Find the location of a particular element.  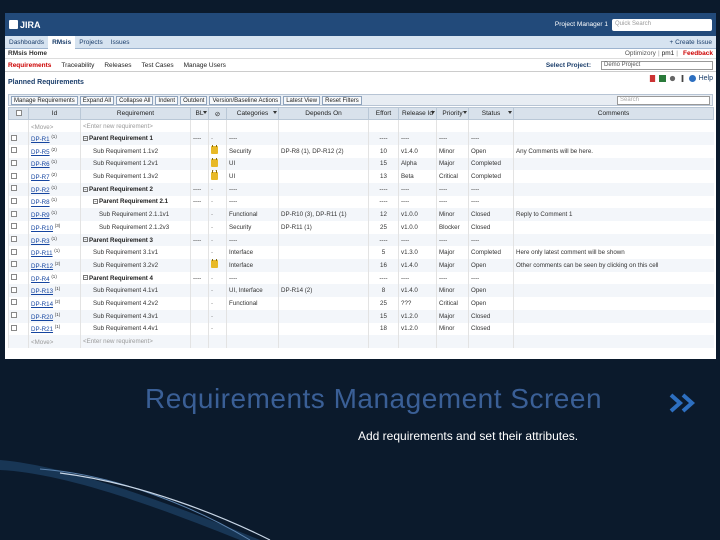

req-id-link: DP-R9 (1) is located at coordinates (54, 214).